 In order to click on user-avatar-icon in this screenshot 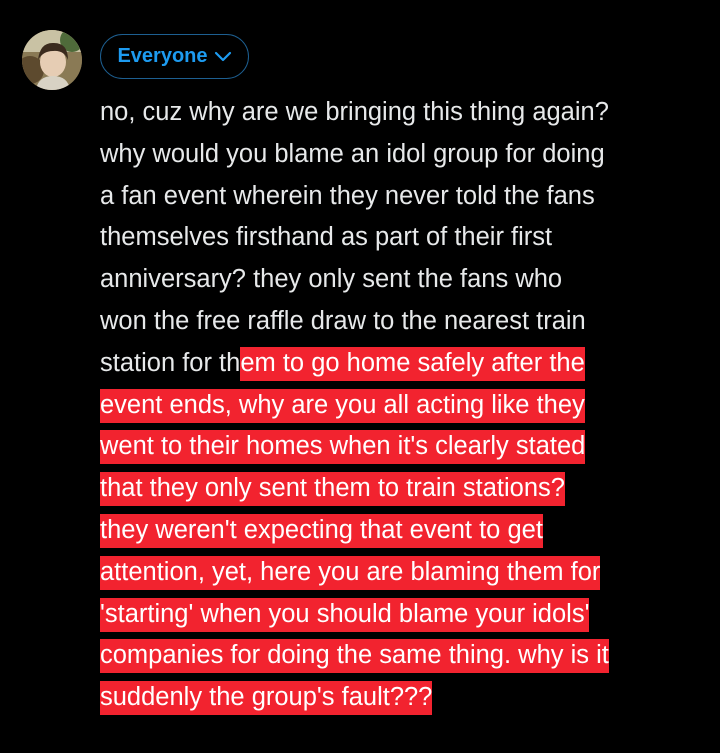, I will do `click(52, 60)`.